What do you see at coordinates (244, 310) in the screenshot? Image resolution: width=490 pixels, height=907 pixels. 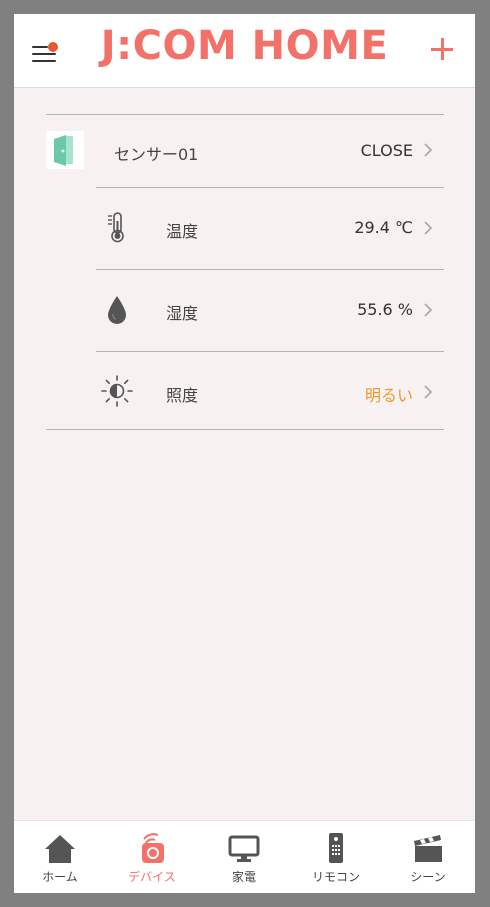 I see `reading-row-humidity: 湿度 55.6 %` at bounding box center [244, 310].